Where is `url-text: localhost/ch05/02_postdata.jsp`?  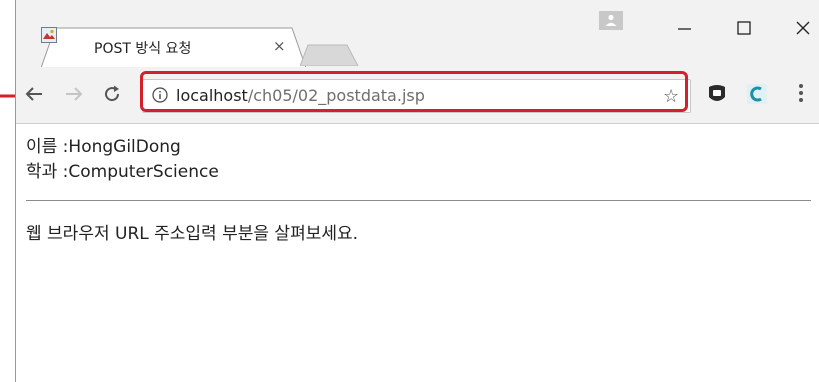 url-text: localhost/ch05/02_postdata.jsp is located at coordinates (300, 95).